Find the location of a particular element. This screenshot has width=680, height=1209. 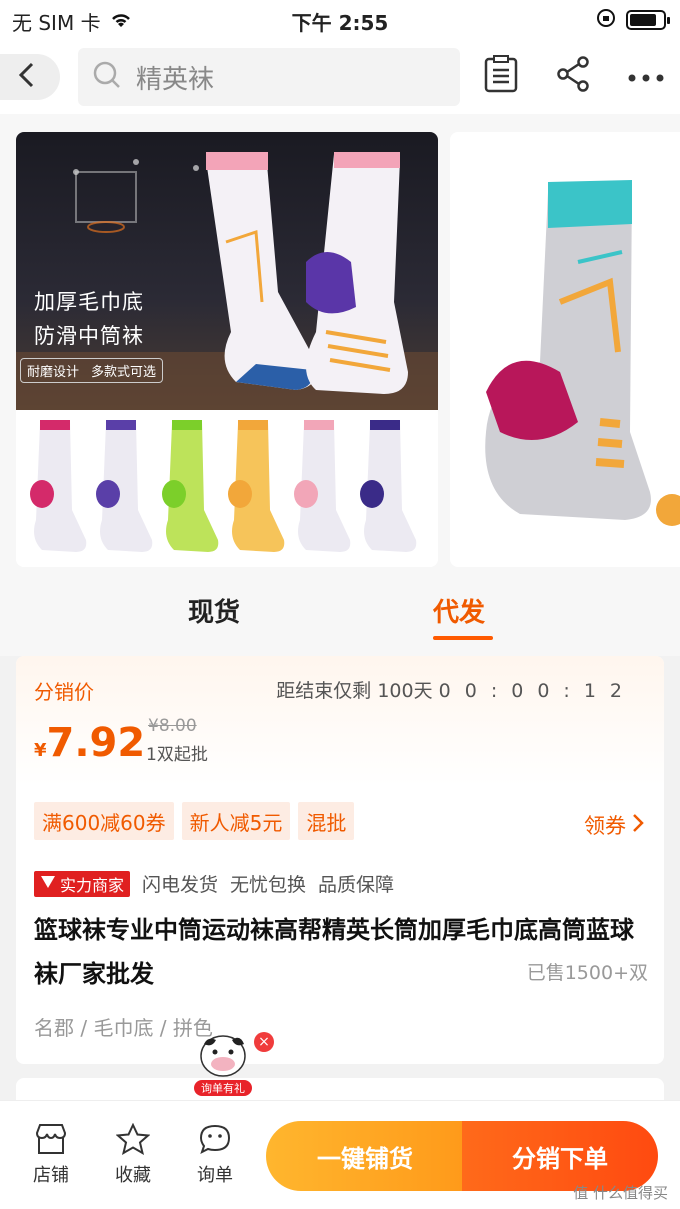

search-bar: 精英袜 is located at coordinates (269, 77).